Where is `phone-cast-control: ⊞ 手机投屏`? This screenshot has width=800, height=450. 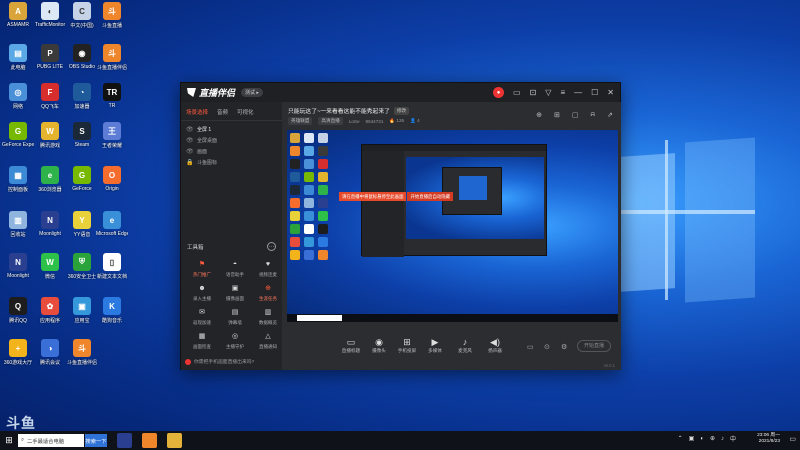
phone-cast-control: ⊞ 手机投屏 is located at coordinates (407, 345).